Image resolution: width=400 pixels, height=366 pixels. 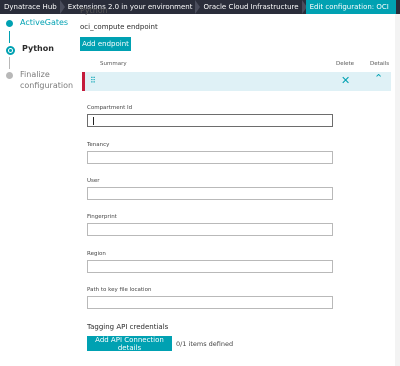 What do you see at coordinates (98, 145) in the screenshot?
I see `tenancy-label: Tenancy` at bounding box center [98, 145].